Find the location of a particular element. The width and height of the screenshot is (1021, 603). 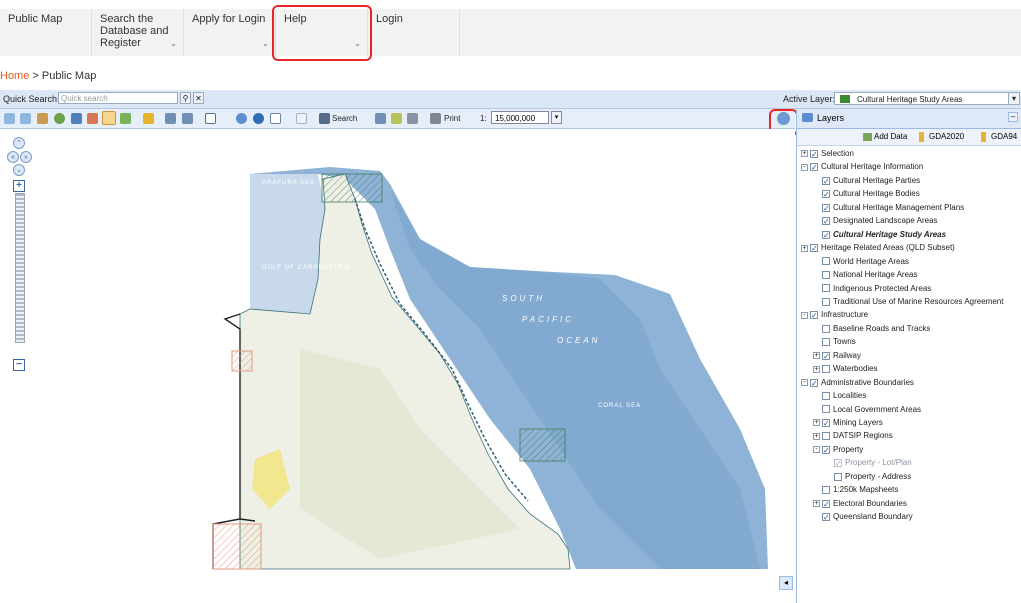

layer-tree-row: - ✓ Cultural Heritage Information is located at coordinates (862, 166).